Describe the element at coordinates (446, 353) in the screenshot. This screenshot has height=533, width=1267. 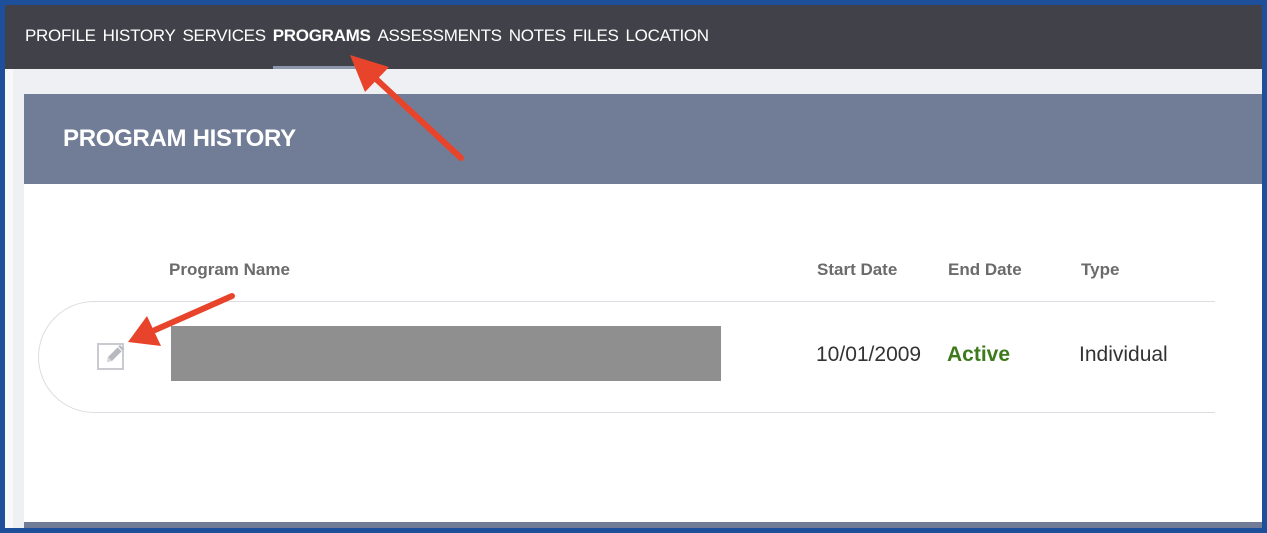
I see `redacted-program-name` at that location.